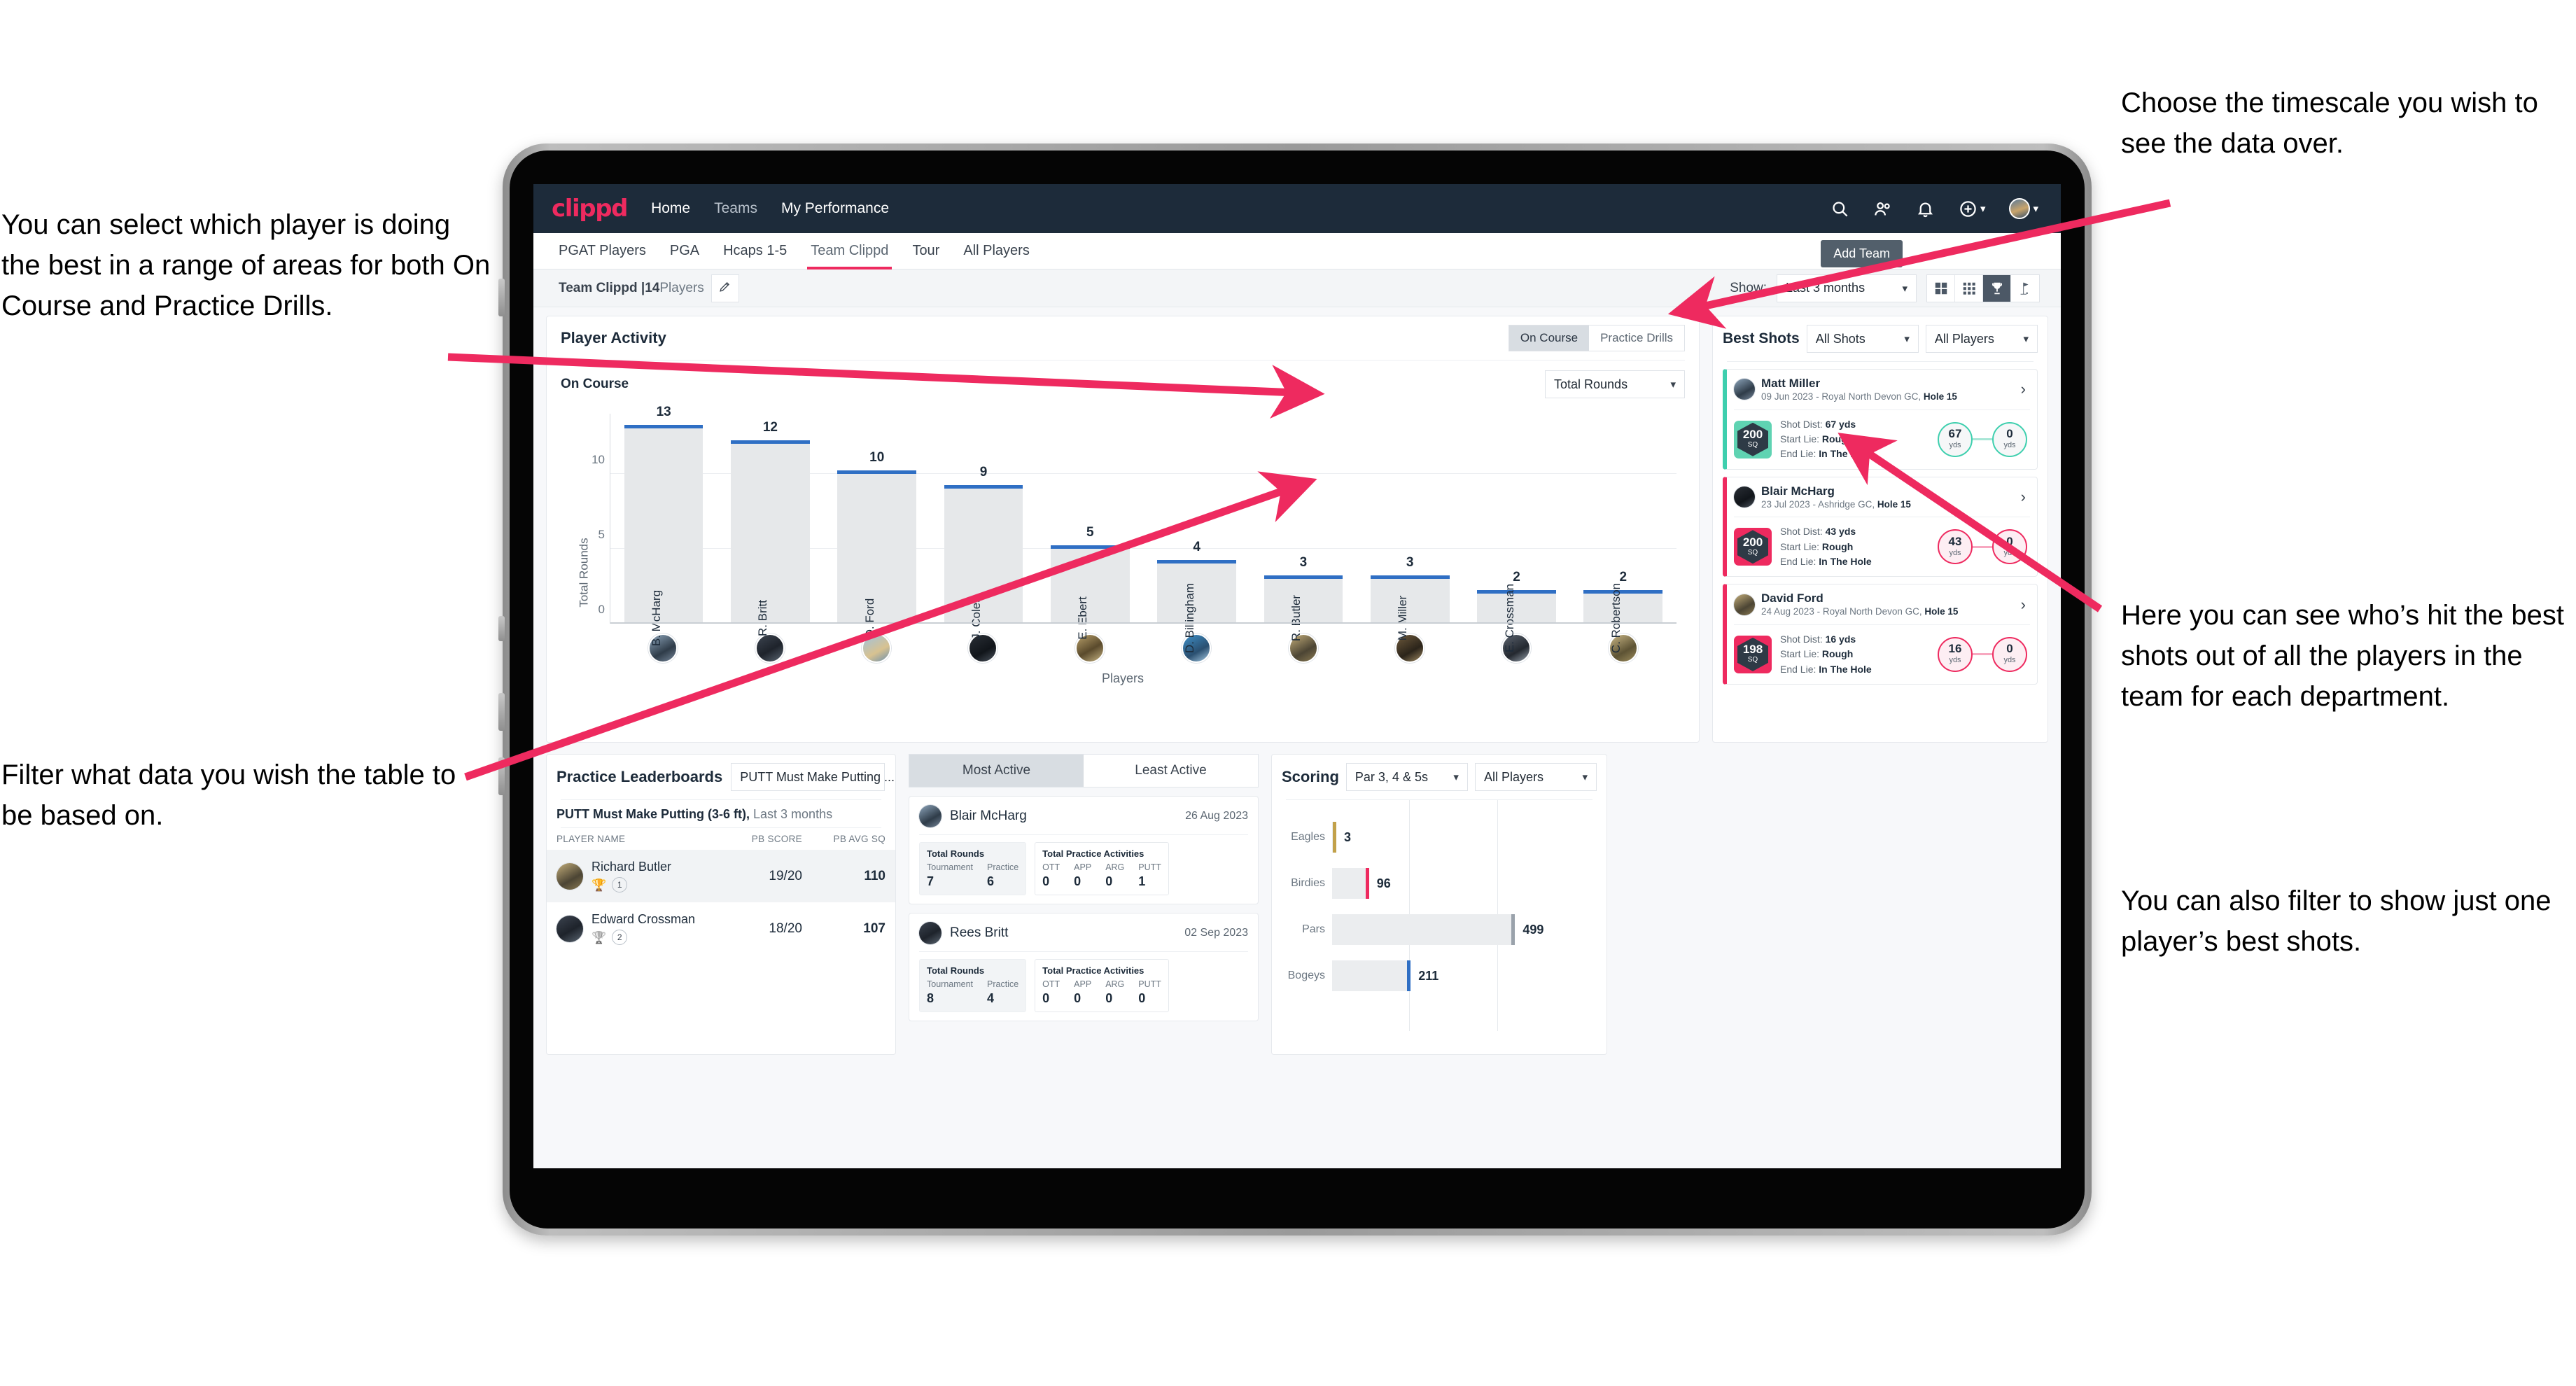 This screenshot has height=1386, width=2576. What do you see at coordinates (2009, 541) in the screenshot?
I see `distance-to-value: 0` at bounding box center [2009, 541].